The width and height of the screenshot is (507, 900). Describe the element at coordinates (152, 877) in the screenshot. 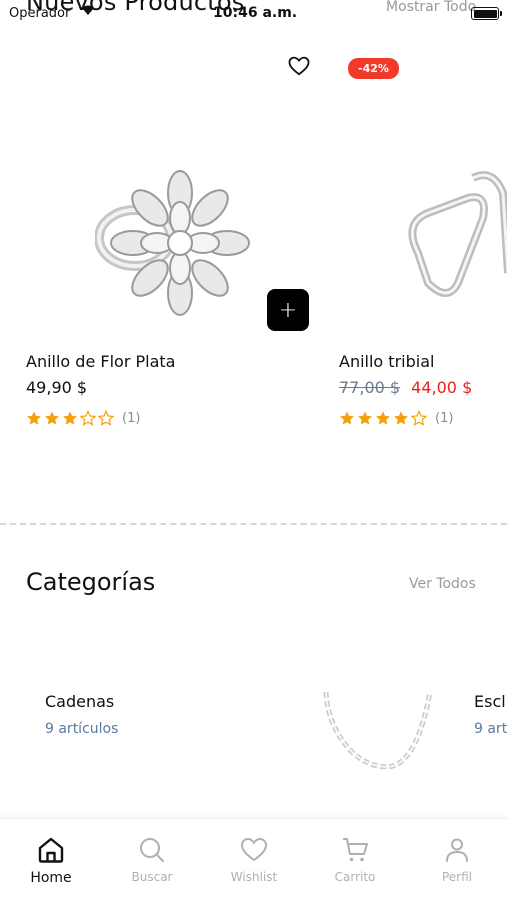

I see `nav-label-search: Buscar` at that location.